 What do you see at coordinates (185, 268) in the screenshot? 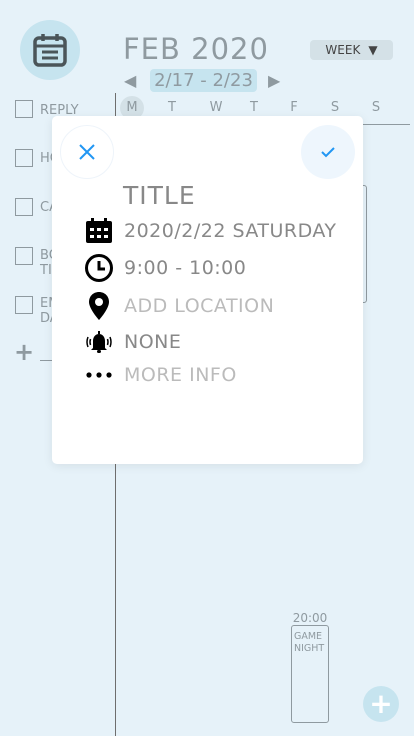
I see `time-value: 9:00 - 10:00` at bounding box center [185, 268].